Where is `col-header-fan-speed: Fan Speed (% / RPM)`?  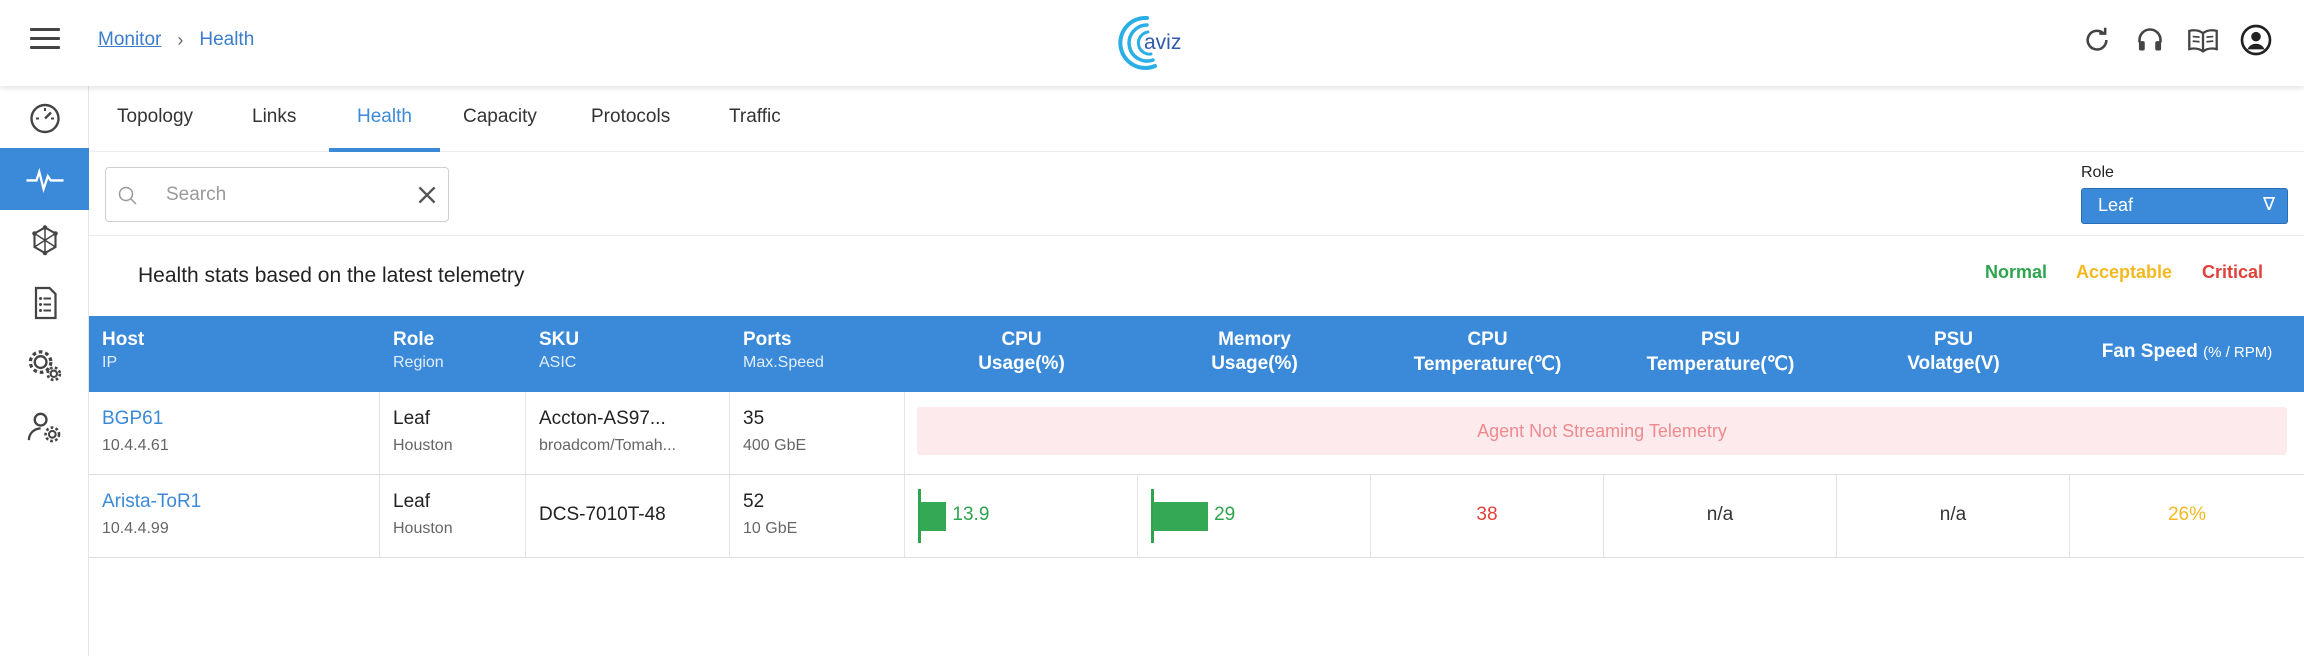 col-header-fan-speed: Fan Speed (% / RPM) is located at coordinates (2187, 354).